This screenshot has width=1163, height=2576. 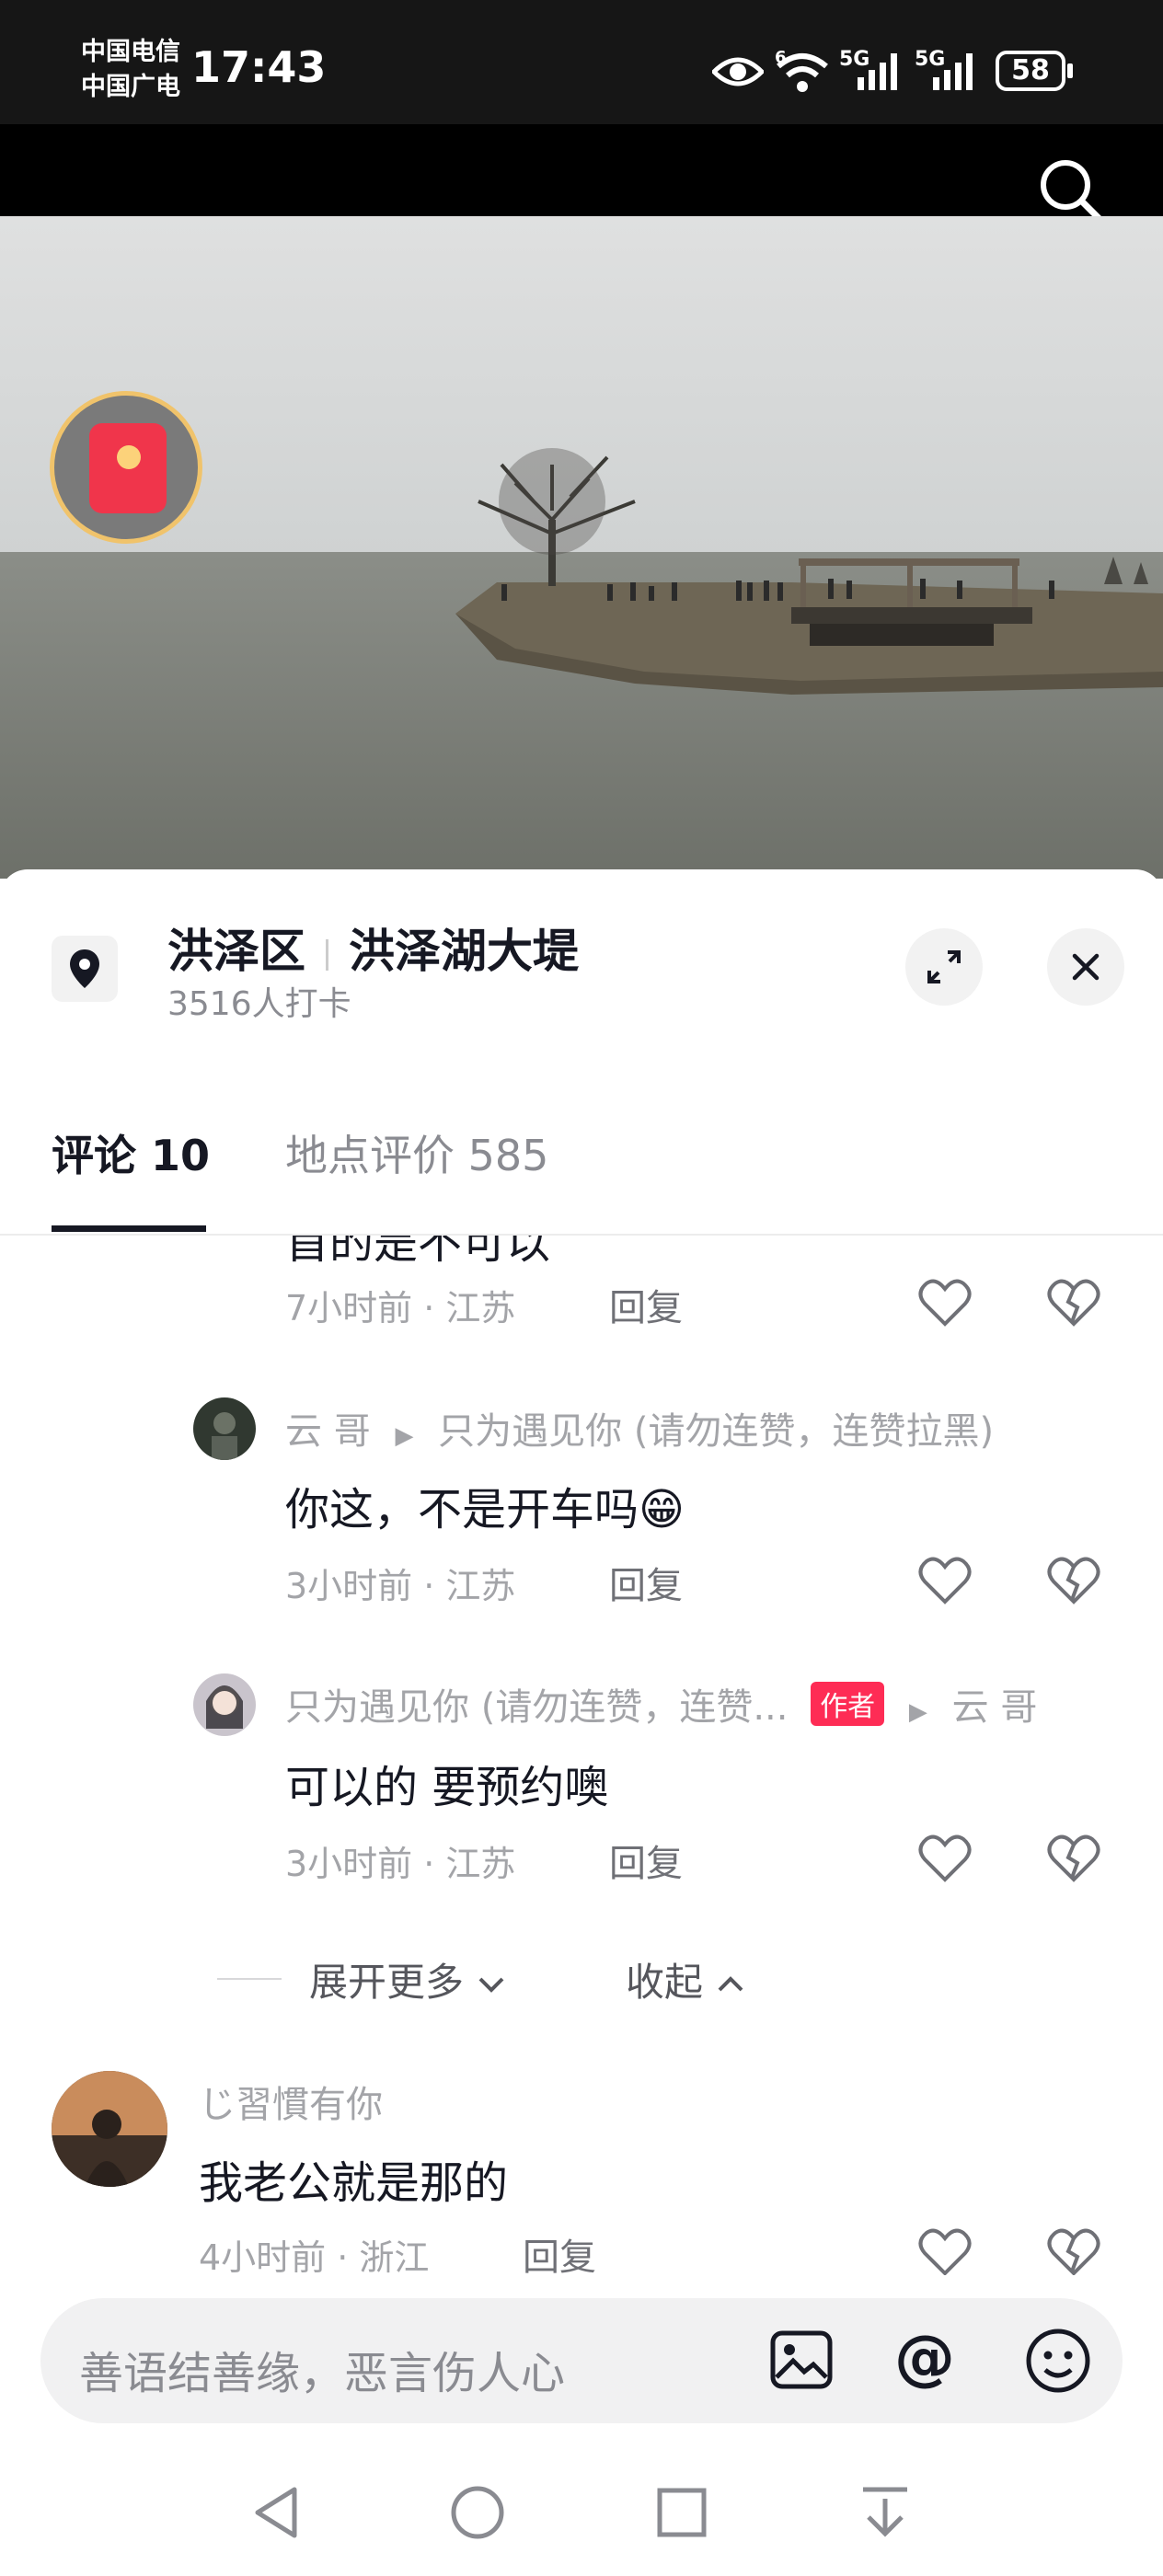 I want to click on eye-icon, so click(x=738, y=71).